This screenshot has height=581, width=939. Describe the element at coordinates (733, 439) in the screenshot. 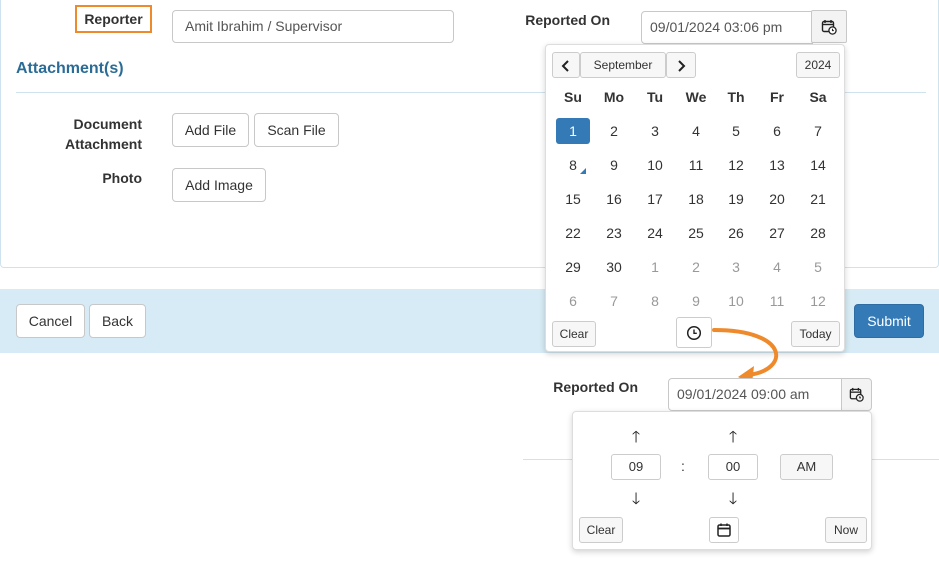

I see `minute-increment-button: 🡑` at that location.